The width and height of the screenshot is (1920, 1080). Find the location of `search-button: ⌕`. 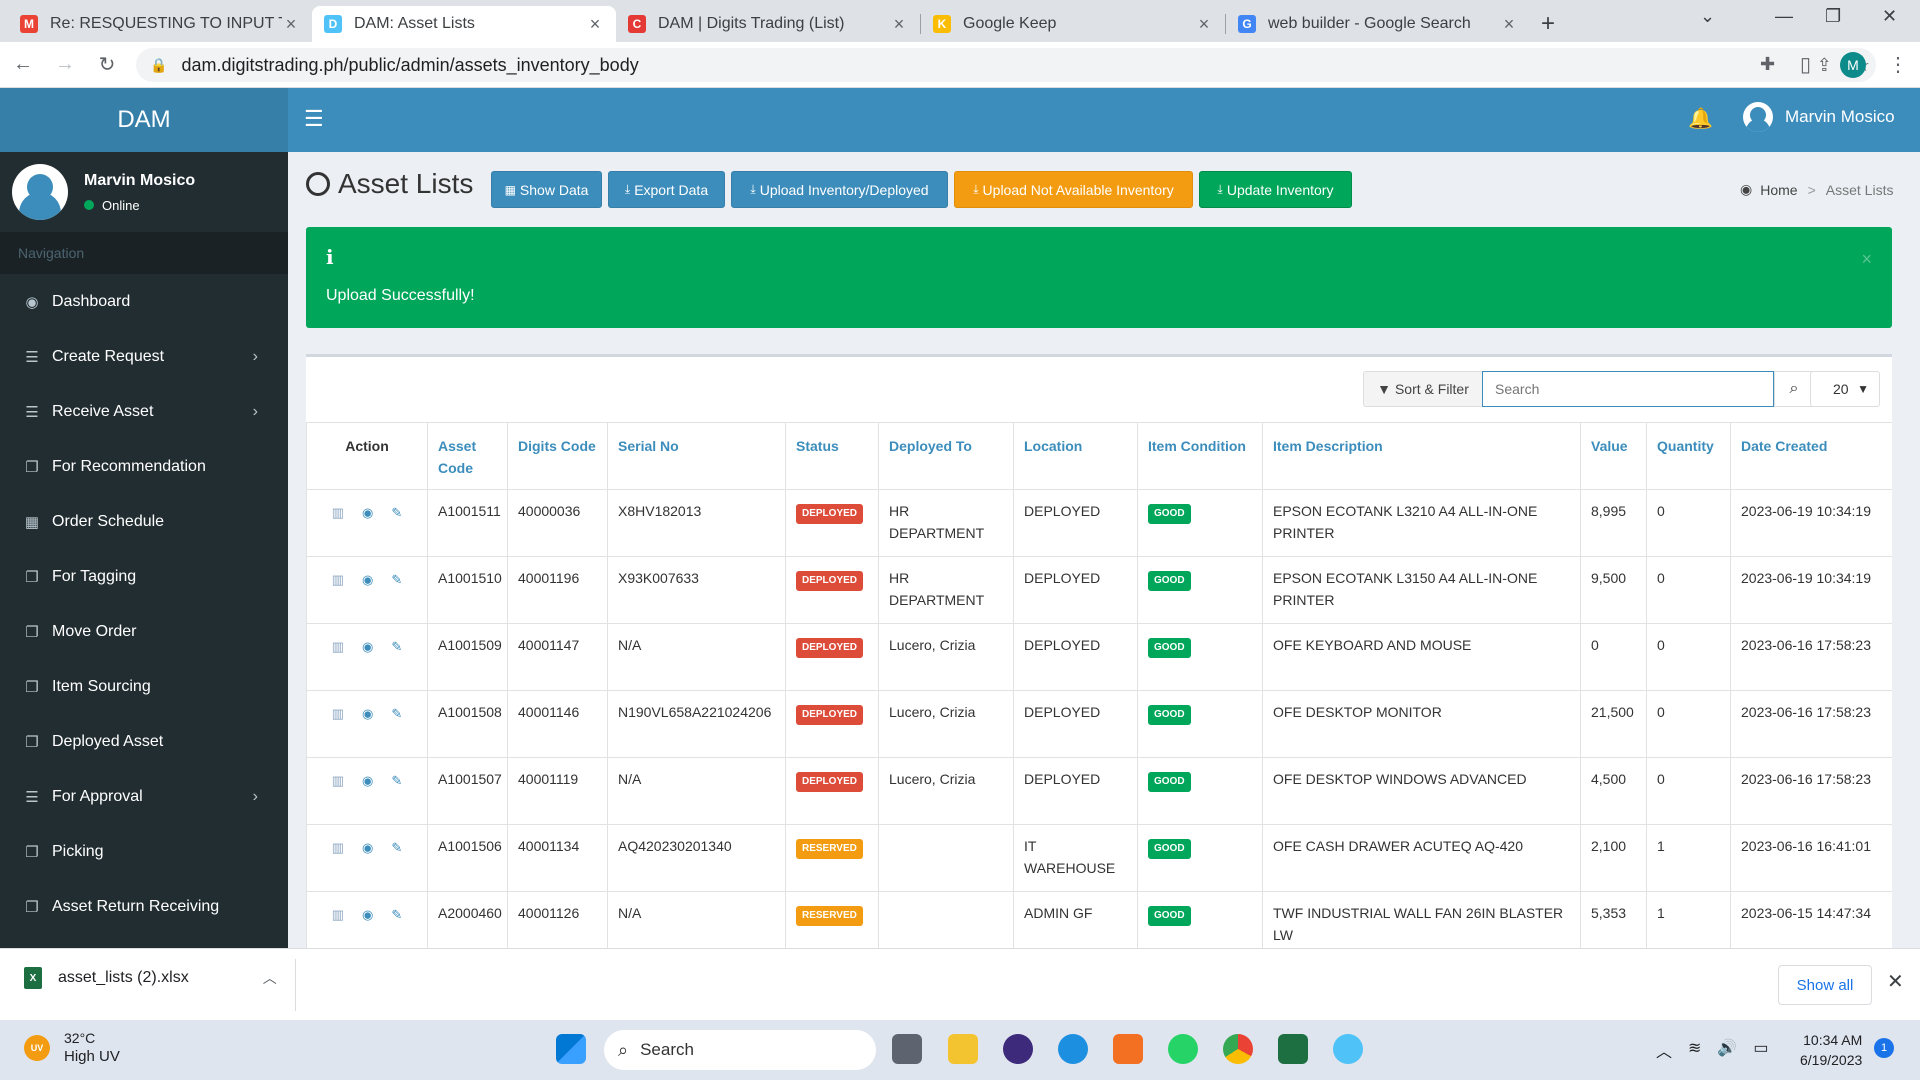

search-button: ⌕ is located at coordinates (1794, 389).